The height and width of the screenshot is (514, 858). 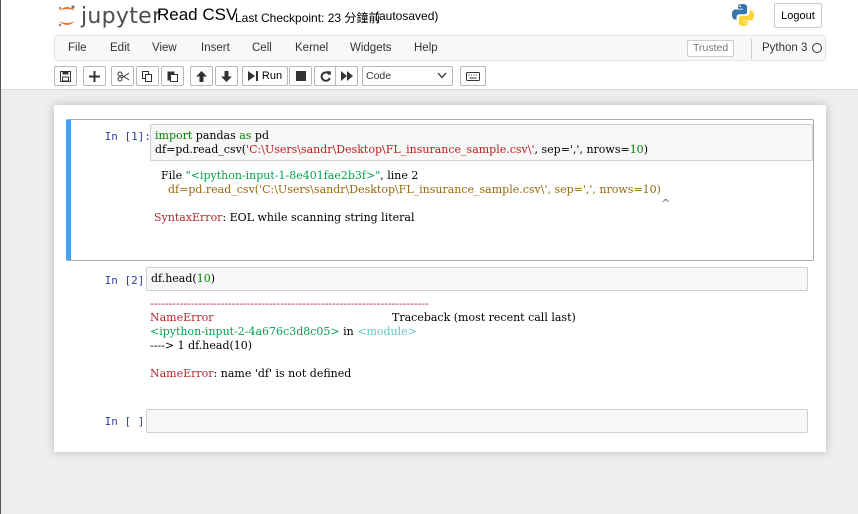 I want to click on autosave-status: (autosaved), so click(x=407, y=16).